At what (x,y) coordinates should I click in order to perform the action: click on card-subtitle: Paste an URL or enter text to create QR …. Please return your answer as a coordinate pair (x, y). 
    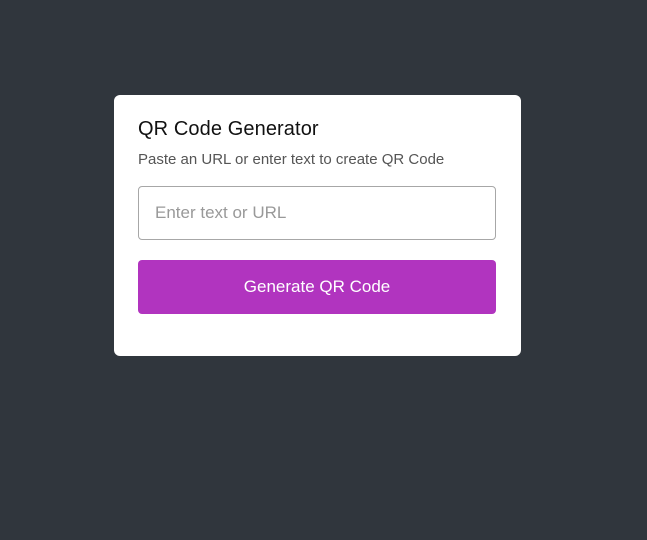
    Looking at the image, I should click on (291, 159).